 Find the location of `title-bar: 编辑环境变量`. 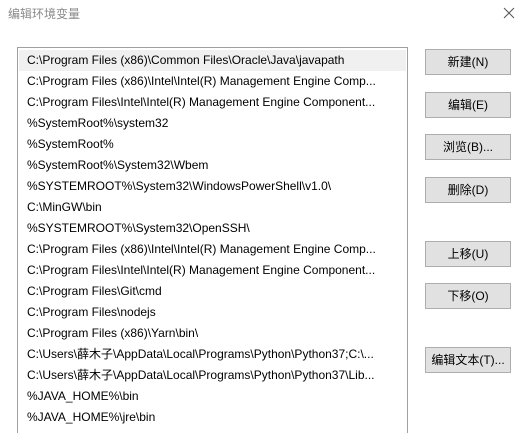

title-bar: 编辑环境变量 is located at coordinates (262, 14).